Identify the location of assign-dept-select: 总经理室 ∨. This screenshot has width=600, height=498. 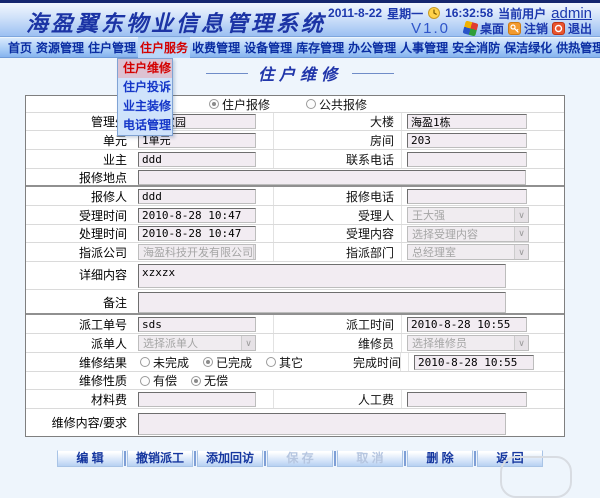
(468, 252).